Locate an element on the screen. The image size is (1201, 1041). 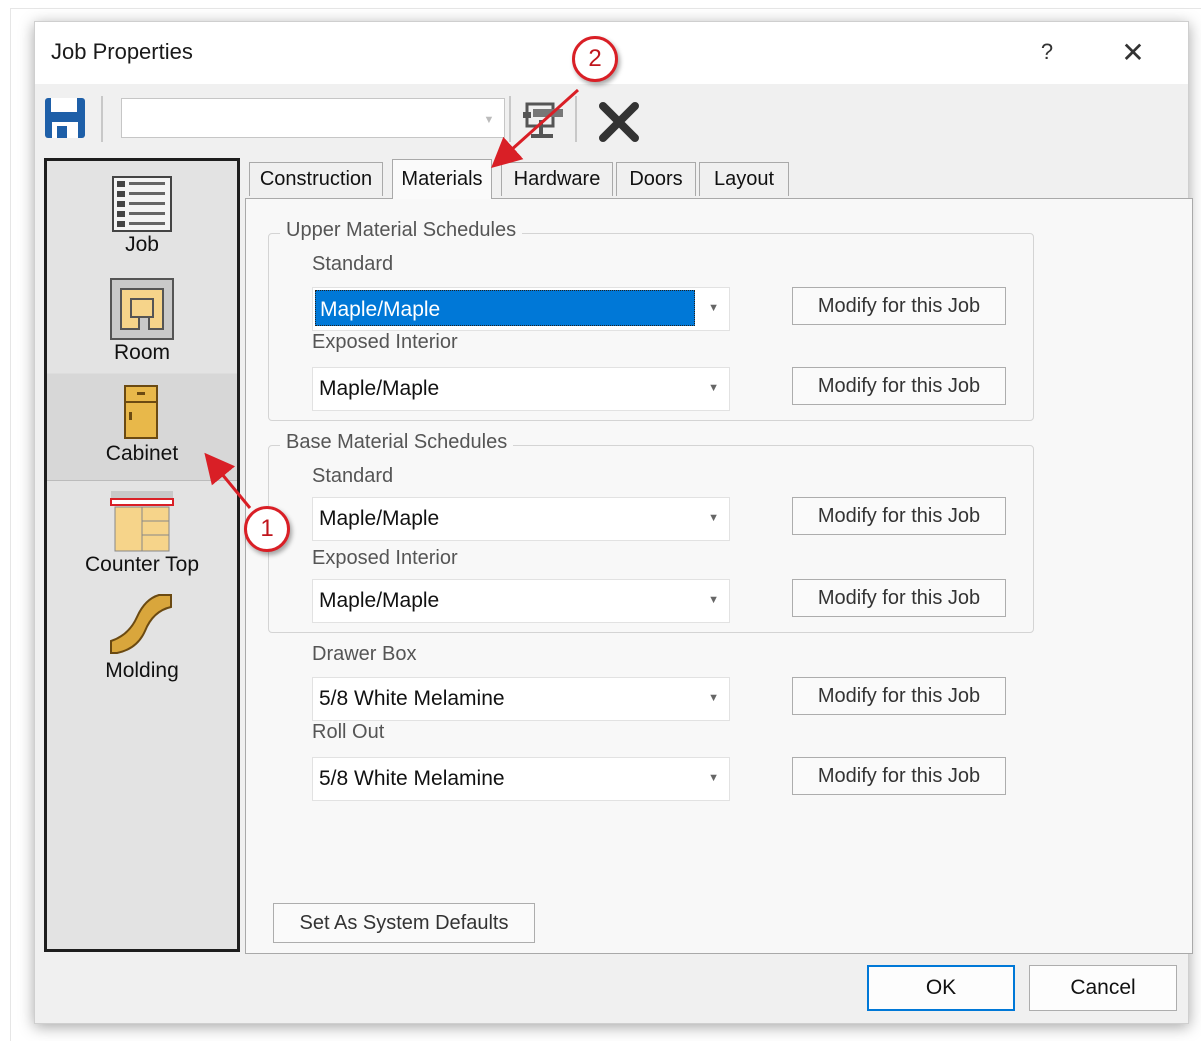
callout-1: 1 is located at coordinates (267, 529).